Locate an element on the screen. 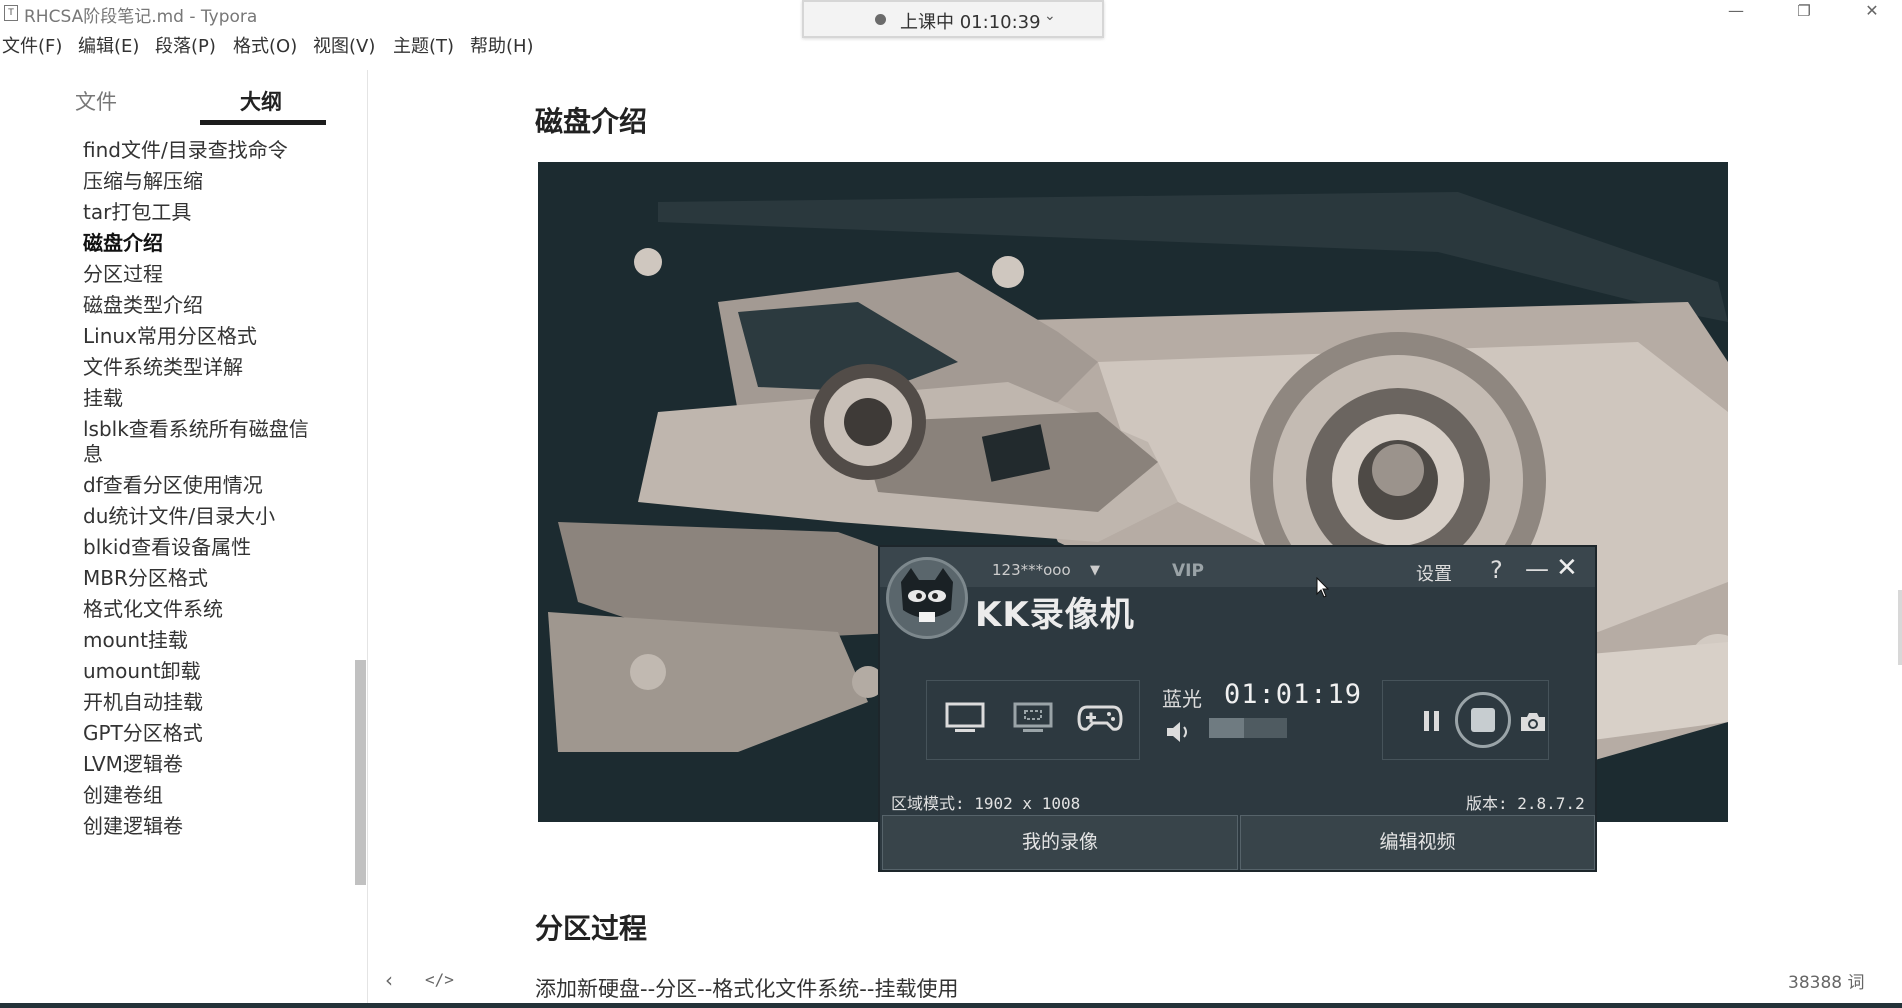 The height and width of the screenshot is (1008, 1902). typora-app-icon: T is located at coordinates (11, 13).